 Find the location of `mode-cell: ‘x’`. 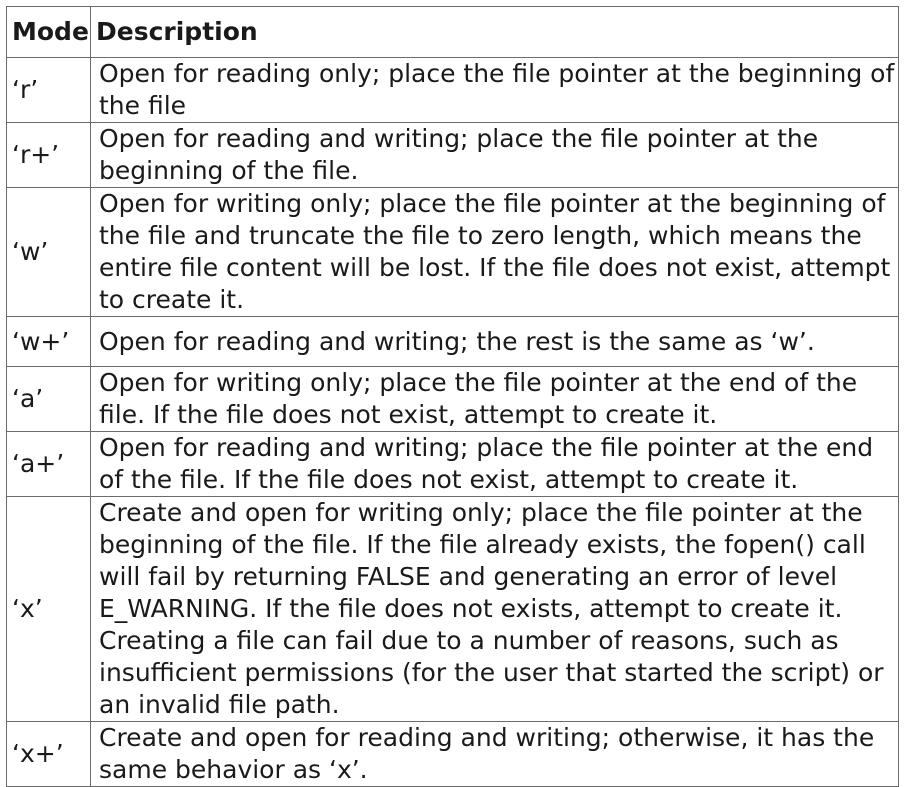

mode-cell: ‘x’ is located at coordinates (48, 609).